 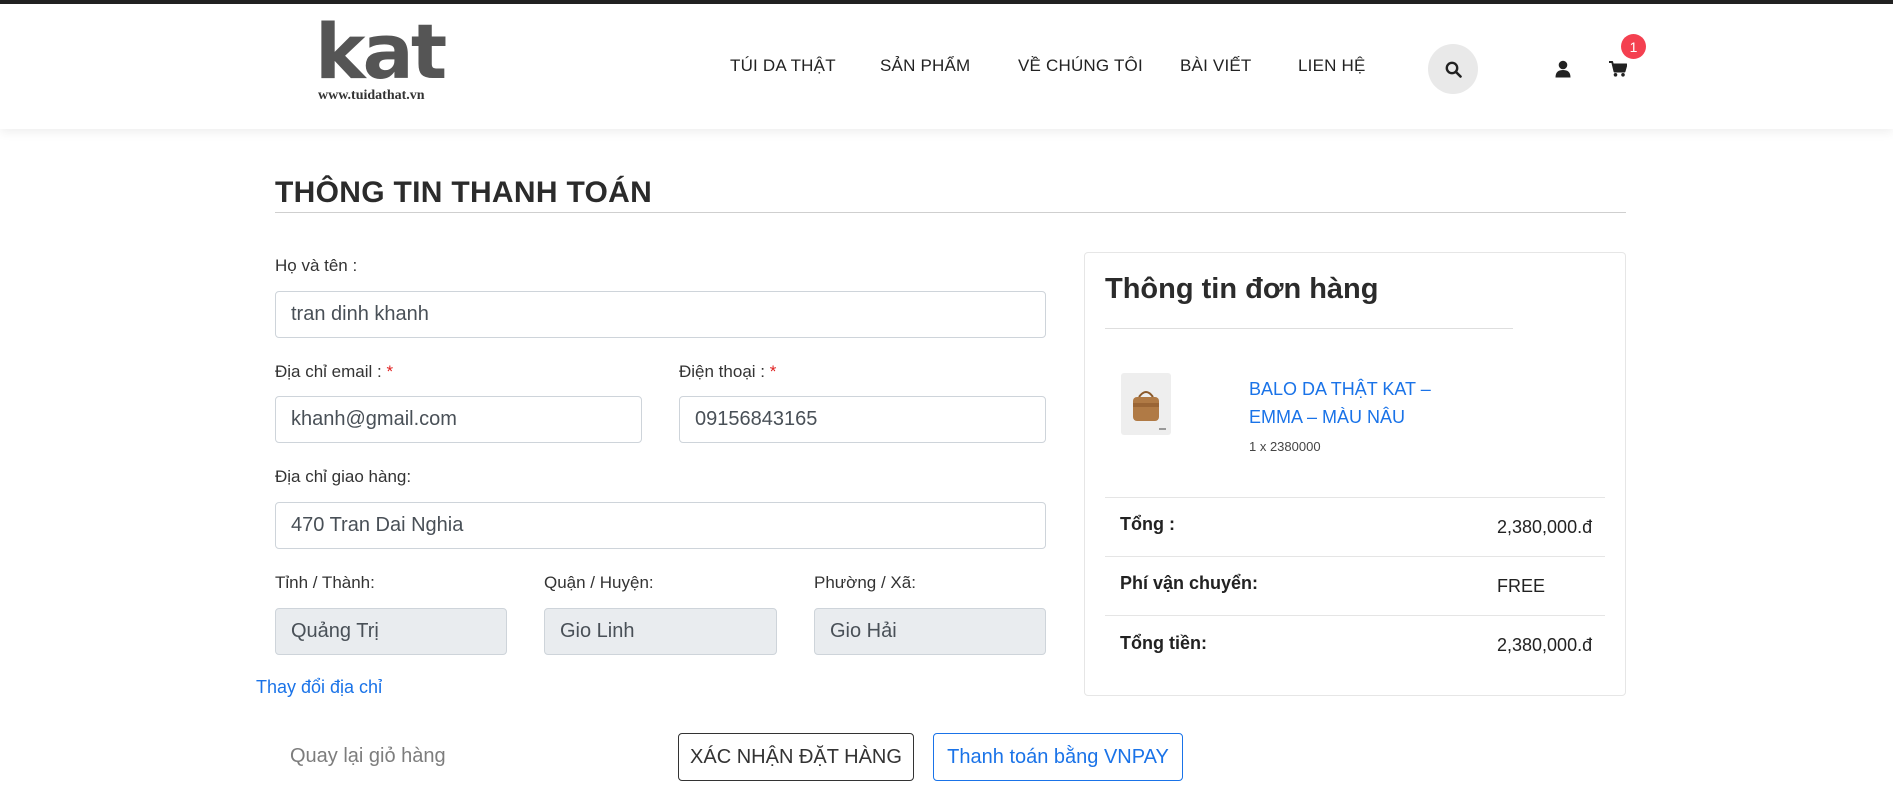 I want to click on subtotal-label: Tổng :, so click(x=1147, y=524).